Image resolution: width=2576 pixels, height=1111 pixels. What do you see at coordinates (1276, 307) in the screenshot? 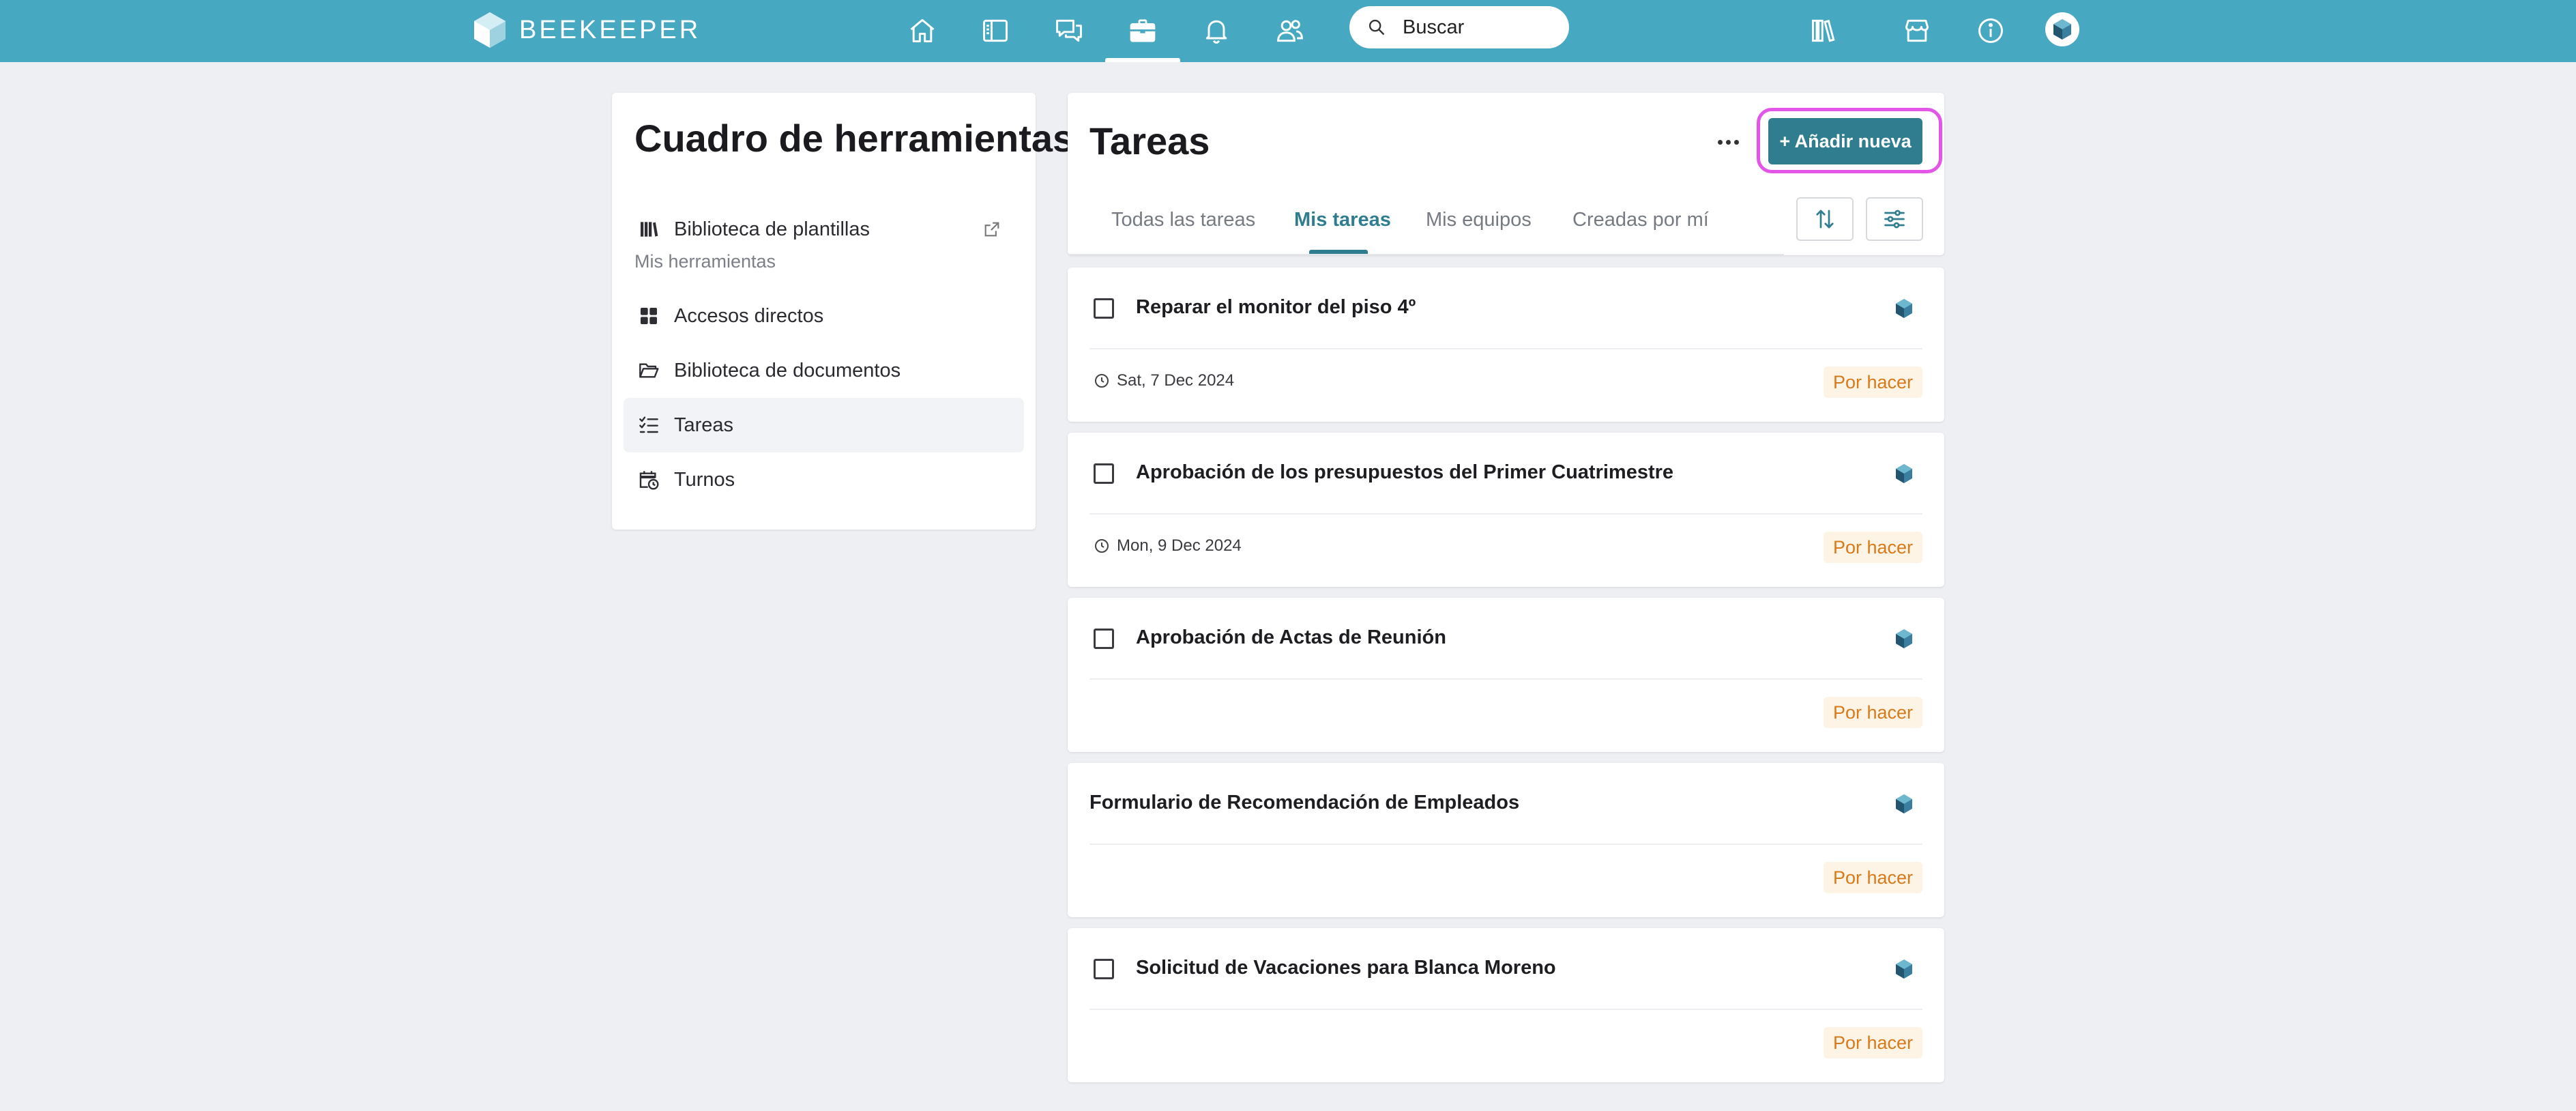
I see `task-title: Reparar el monitor del piso 4º` at bounding box center [1276, 307].